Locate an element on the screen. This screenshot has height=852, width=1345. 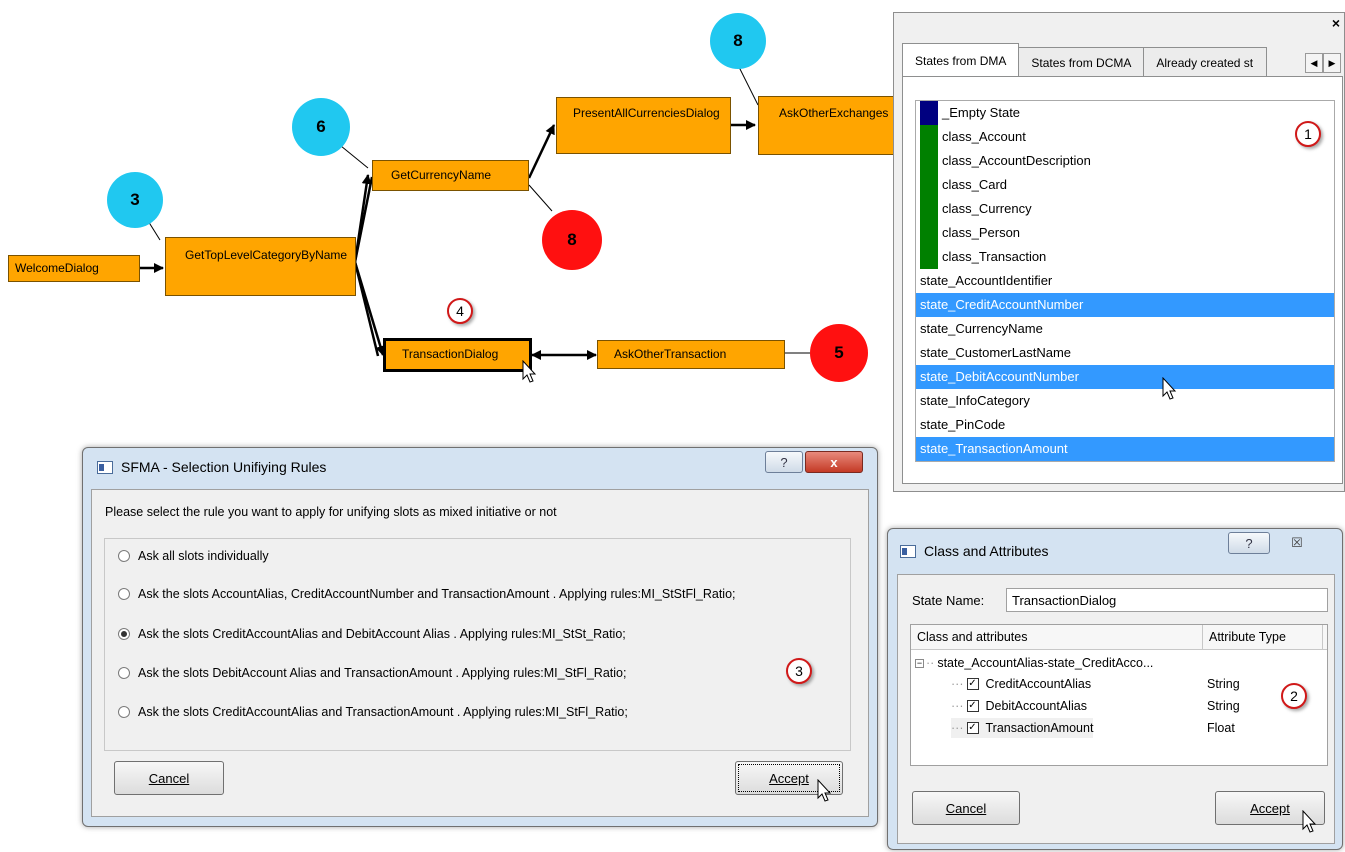
cancel-label: Cancel is located at coordinates (169, 778).